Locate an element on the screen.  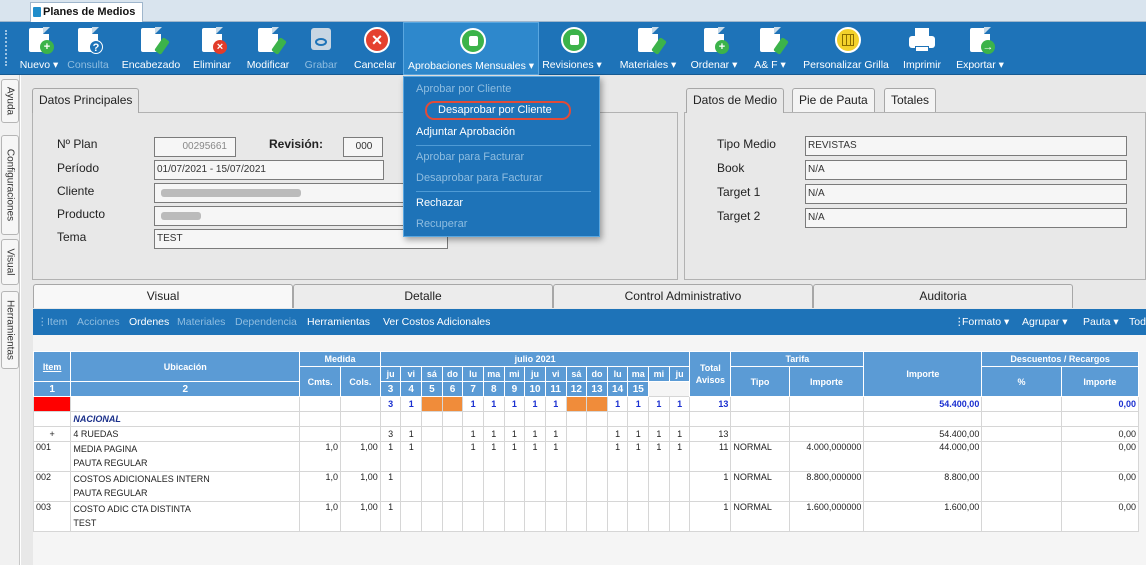
imprimir-button: Imprimir is located at coordinates (922, 48).